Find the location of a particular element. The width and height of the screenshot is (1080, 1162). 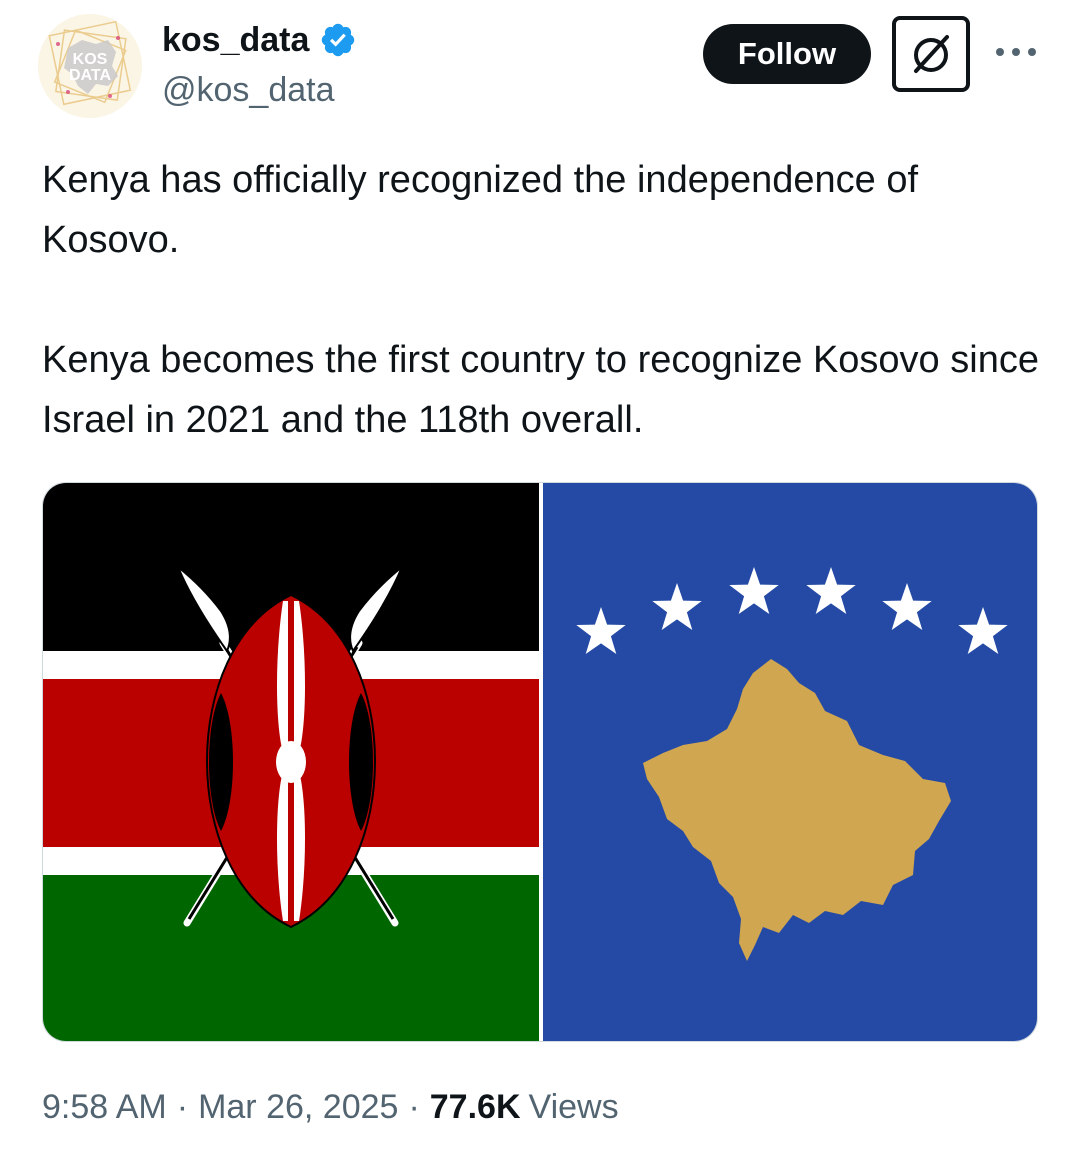

tweet-time: 9:58 AM is located at coordinates (104, 1107).